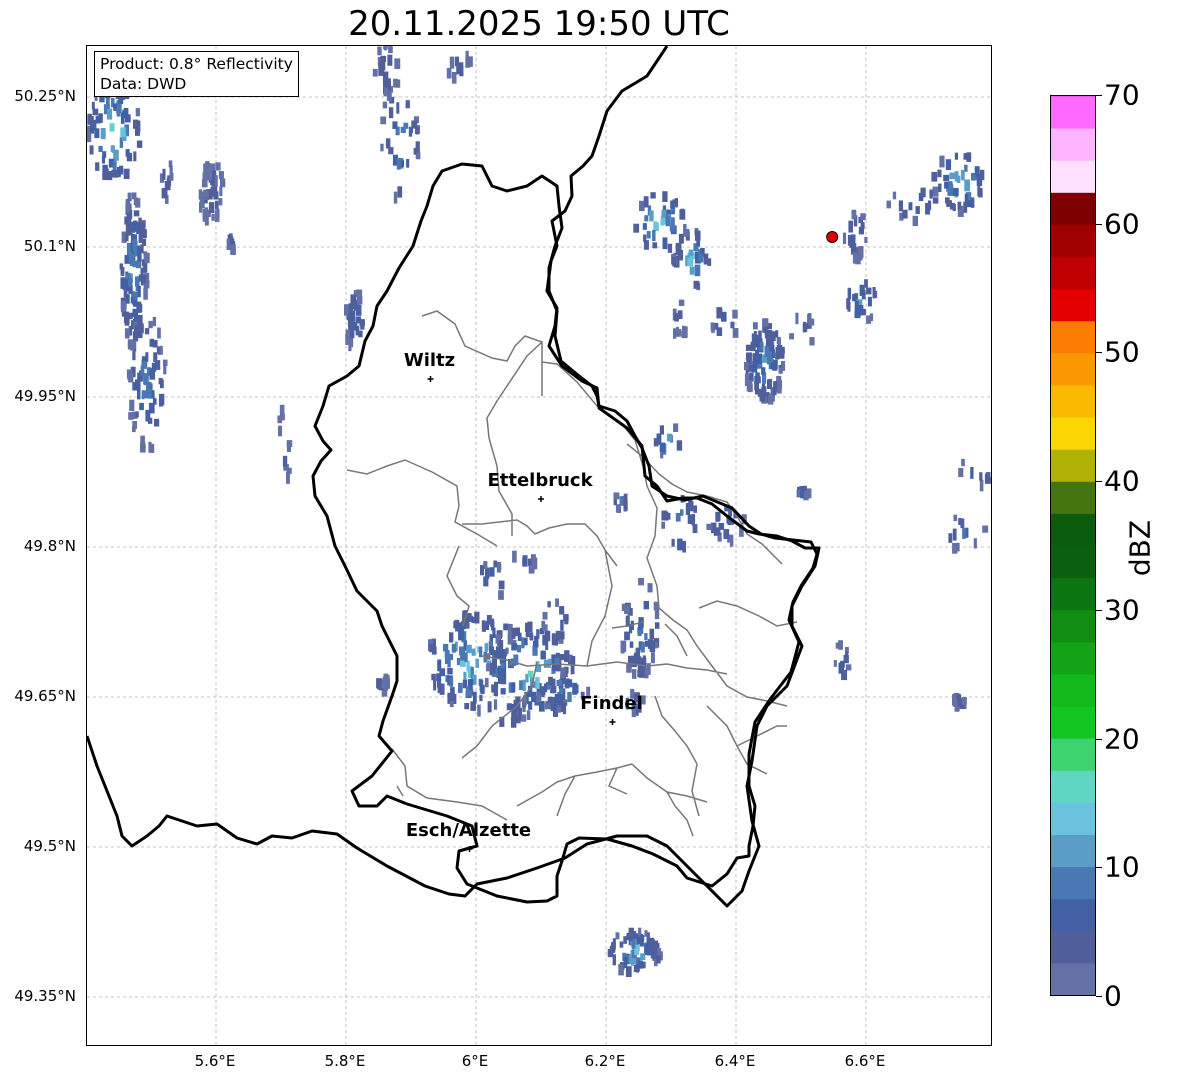 This screenshot has height=1081, width=1184. Describe the element at coordinates (345, 1061) in the screenshot. I see `lon-tick-label: 5.8°E` at that location.